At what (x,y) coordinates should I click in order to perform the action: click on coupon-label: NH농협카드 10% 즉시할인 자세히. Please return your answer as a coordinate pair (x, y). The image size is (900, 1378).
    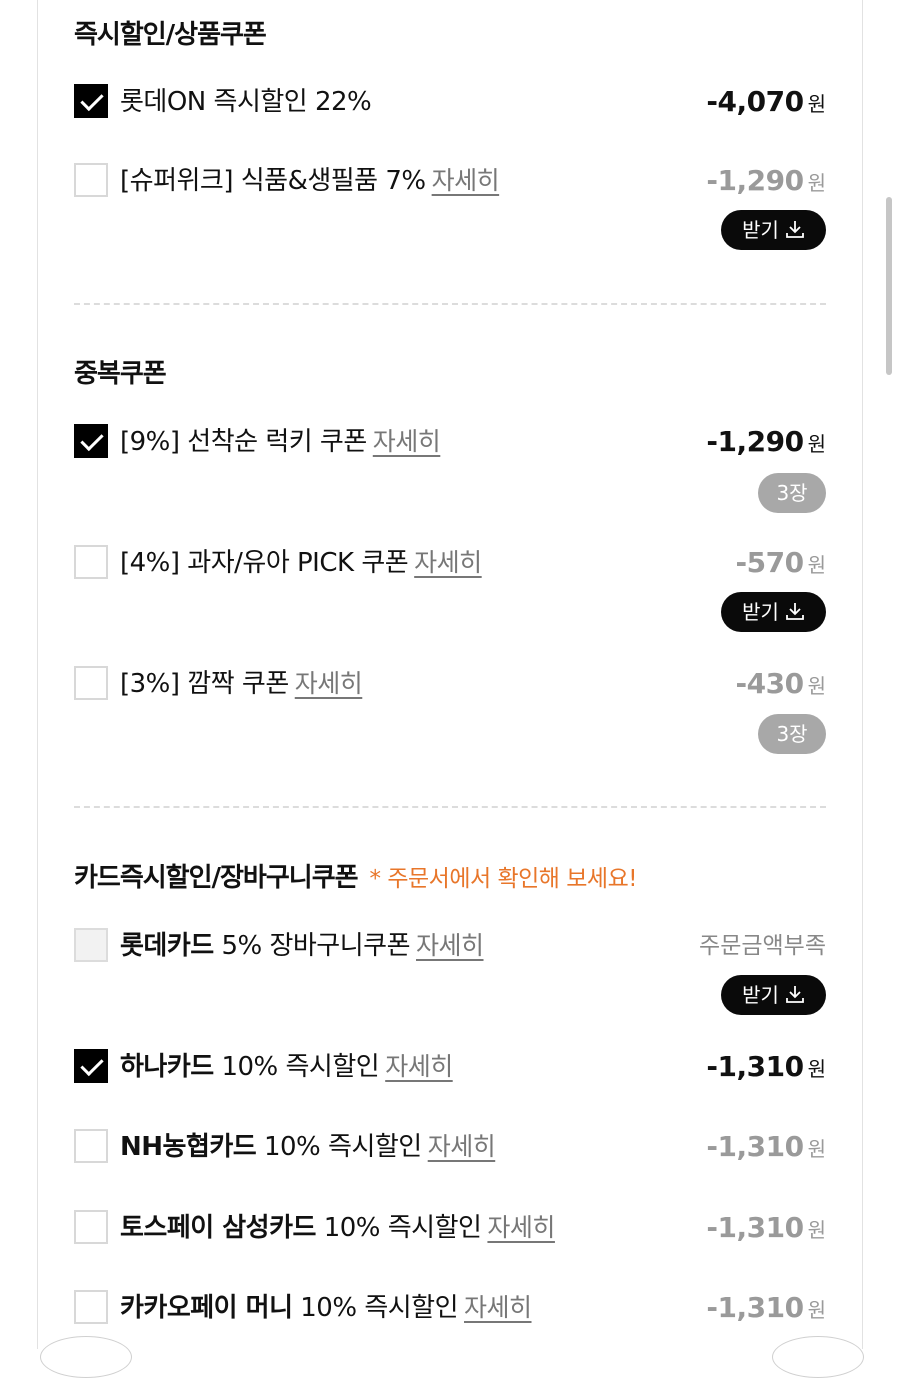
    Looking at the image, I should click on (308, 1147).